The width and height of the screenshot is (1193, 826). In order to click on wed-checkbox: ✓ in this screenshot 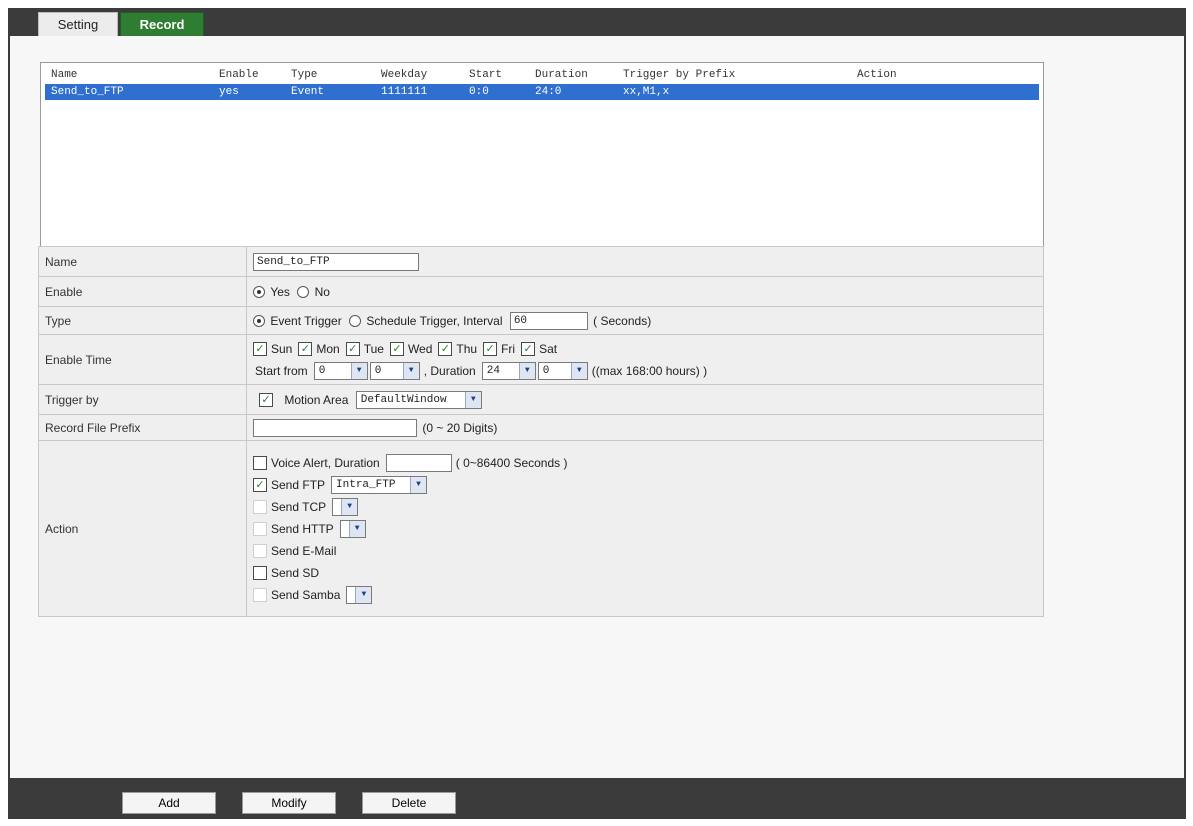, I will do `click(396, 348)`.